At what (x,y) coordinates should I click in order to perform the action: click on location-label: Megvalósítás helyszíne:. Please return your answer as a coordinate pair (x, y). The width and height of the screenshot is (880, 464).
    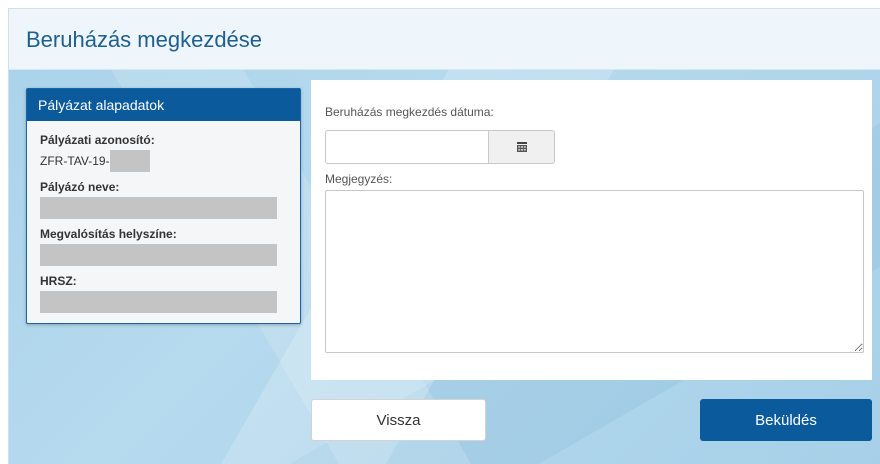
    Looking at the image, I should click on (108, 234).